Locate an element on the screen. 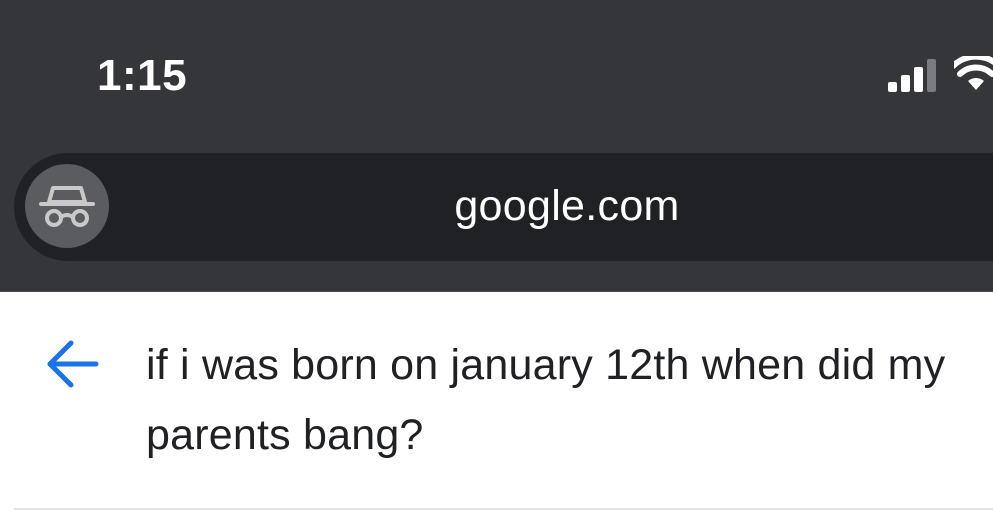 The image size is (993, 520). cellular-signal-icon is located at coordinates (912, 75).